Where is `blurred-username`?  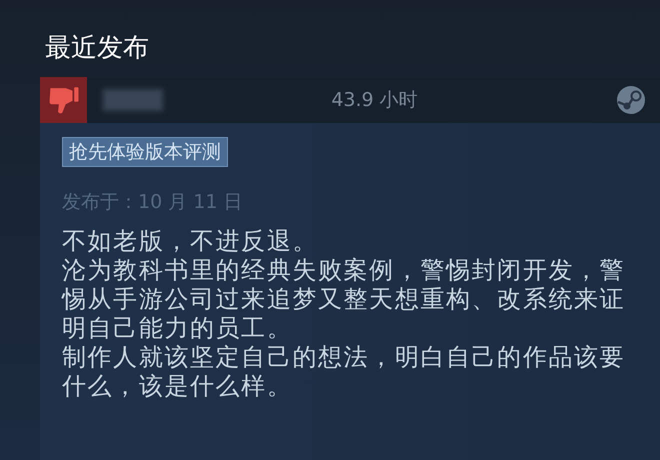 blurred-username is located at coordinates (133, 100).